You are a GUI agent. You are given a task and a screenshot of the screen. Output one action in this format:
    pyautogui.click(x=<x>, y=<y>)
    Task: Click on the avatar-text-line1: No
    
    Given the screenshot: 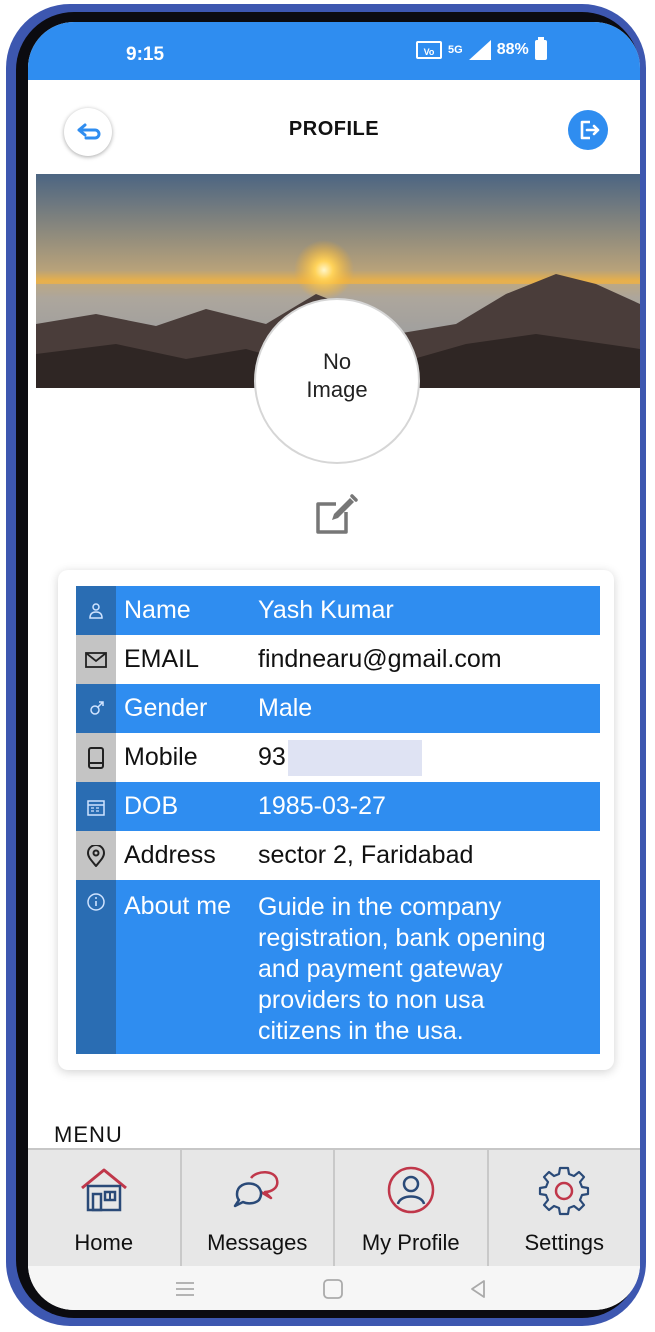 What is the action you would take?
    pyautogui.click(x=337, y=361)
    